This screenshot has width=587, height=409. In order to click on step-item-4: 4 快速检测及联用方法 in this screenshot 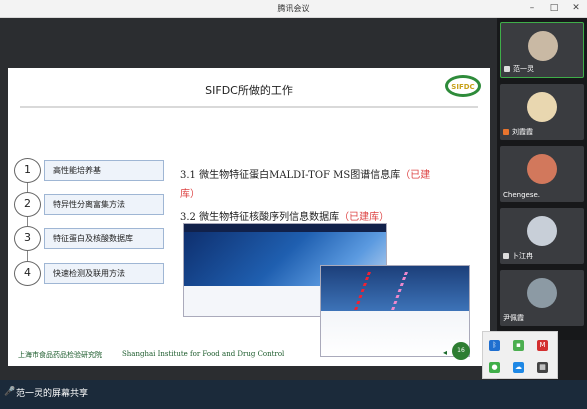, I will do `click(89, 273)`.